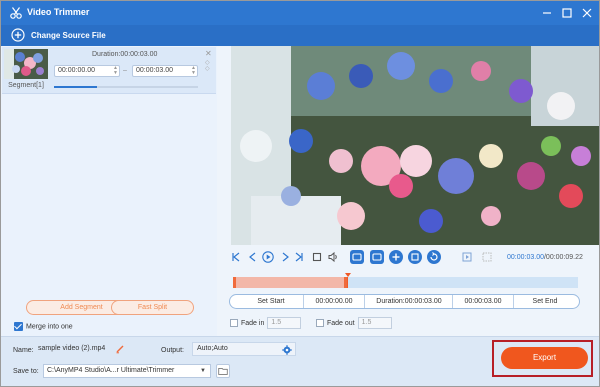 The height and width of the screenshot is (387, 600). I want to click on name-label: Name:, so click(23, 350).